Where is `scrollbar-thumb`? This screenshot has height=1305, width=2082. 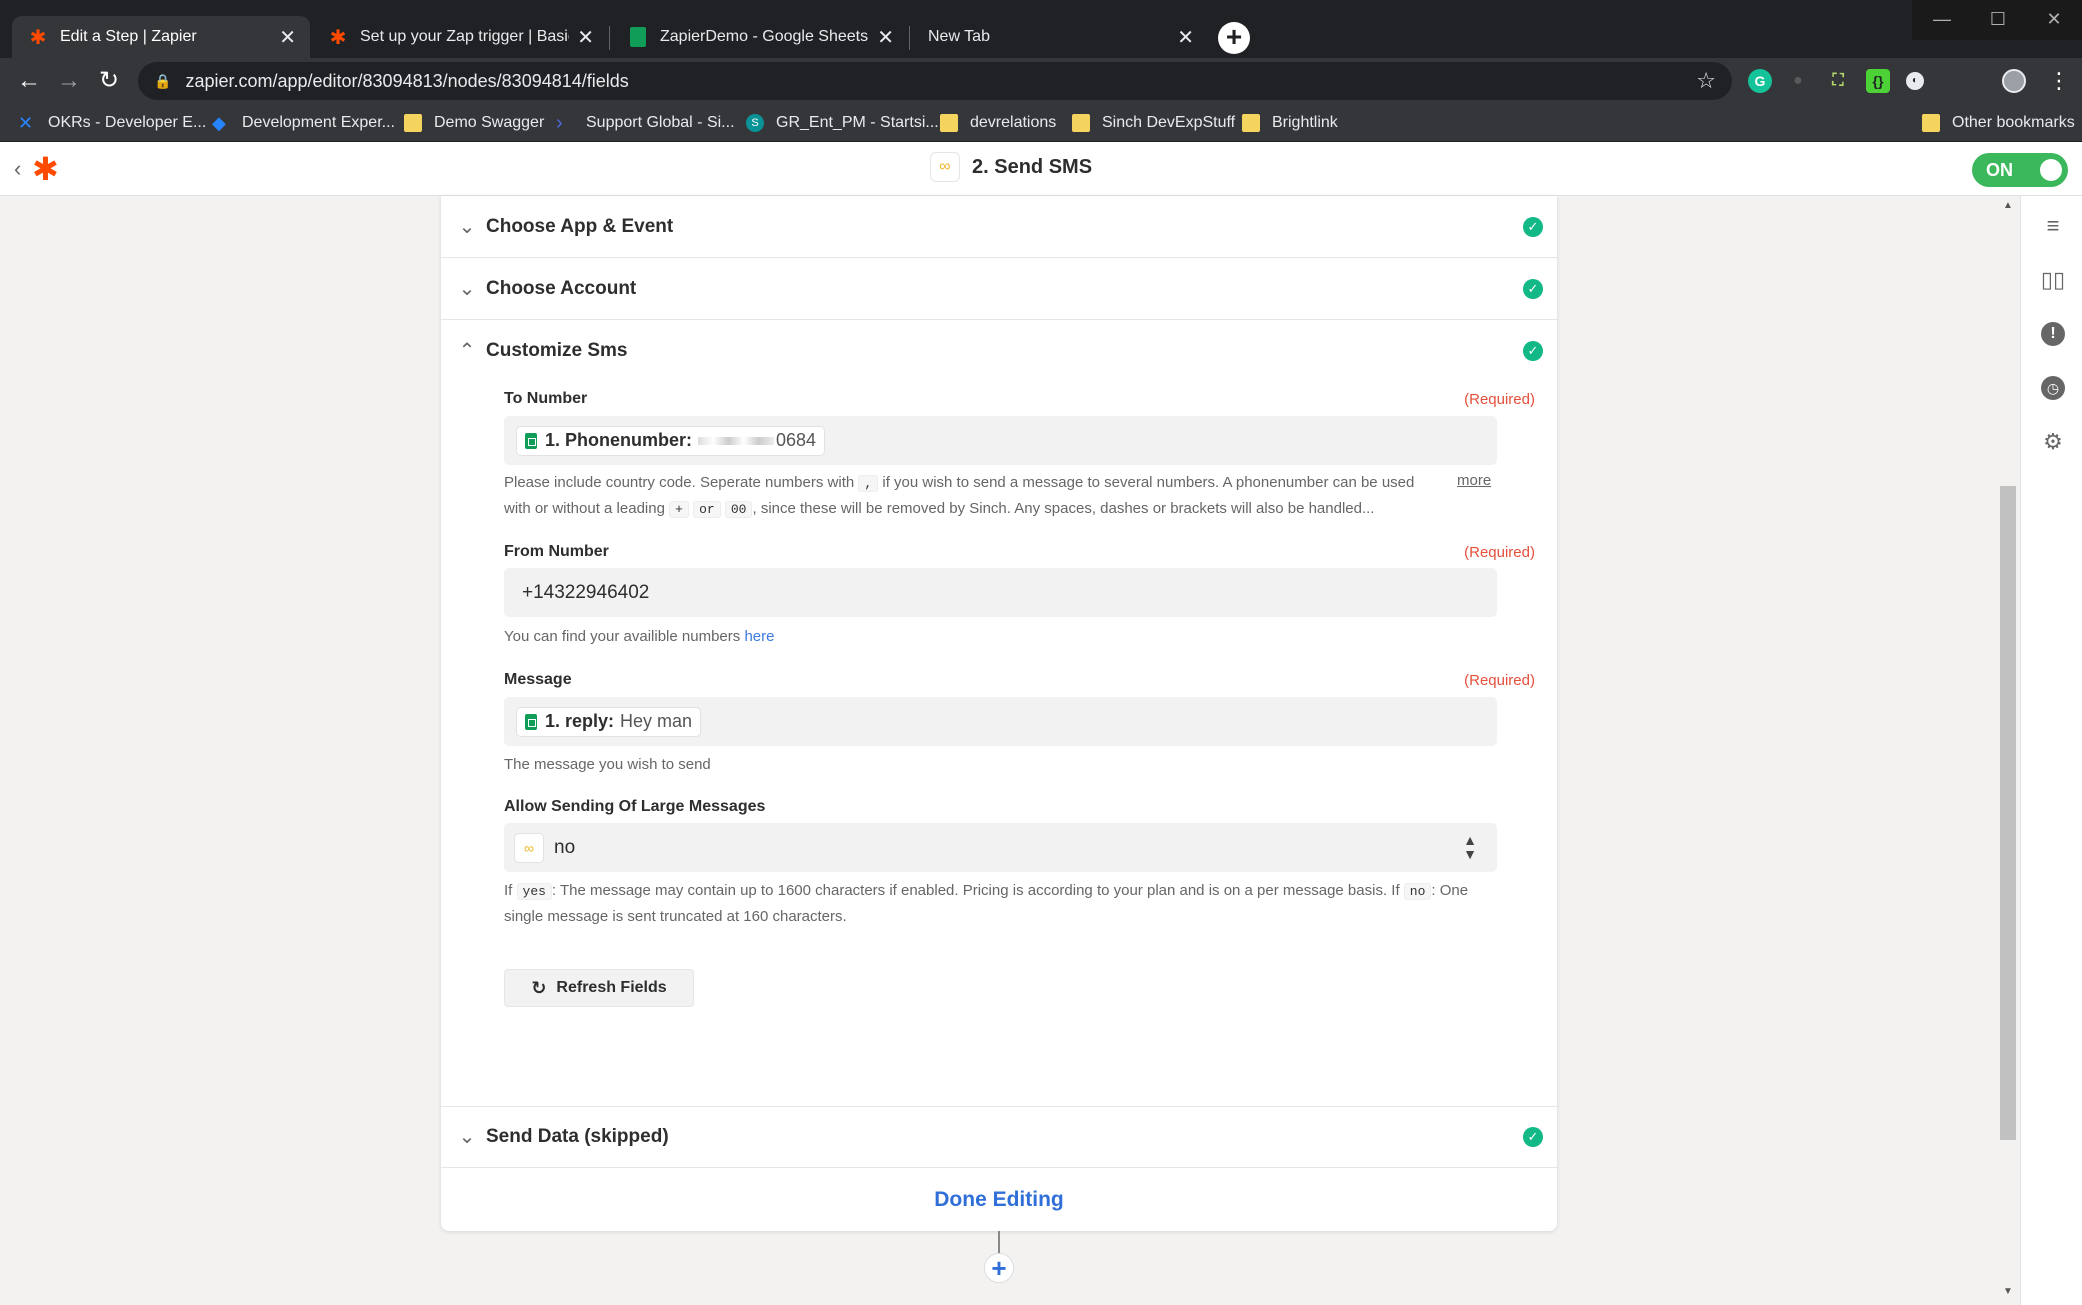 scrollbar-thumb is located at coordinates (2008, 813).